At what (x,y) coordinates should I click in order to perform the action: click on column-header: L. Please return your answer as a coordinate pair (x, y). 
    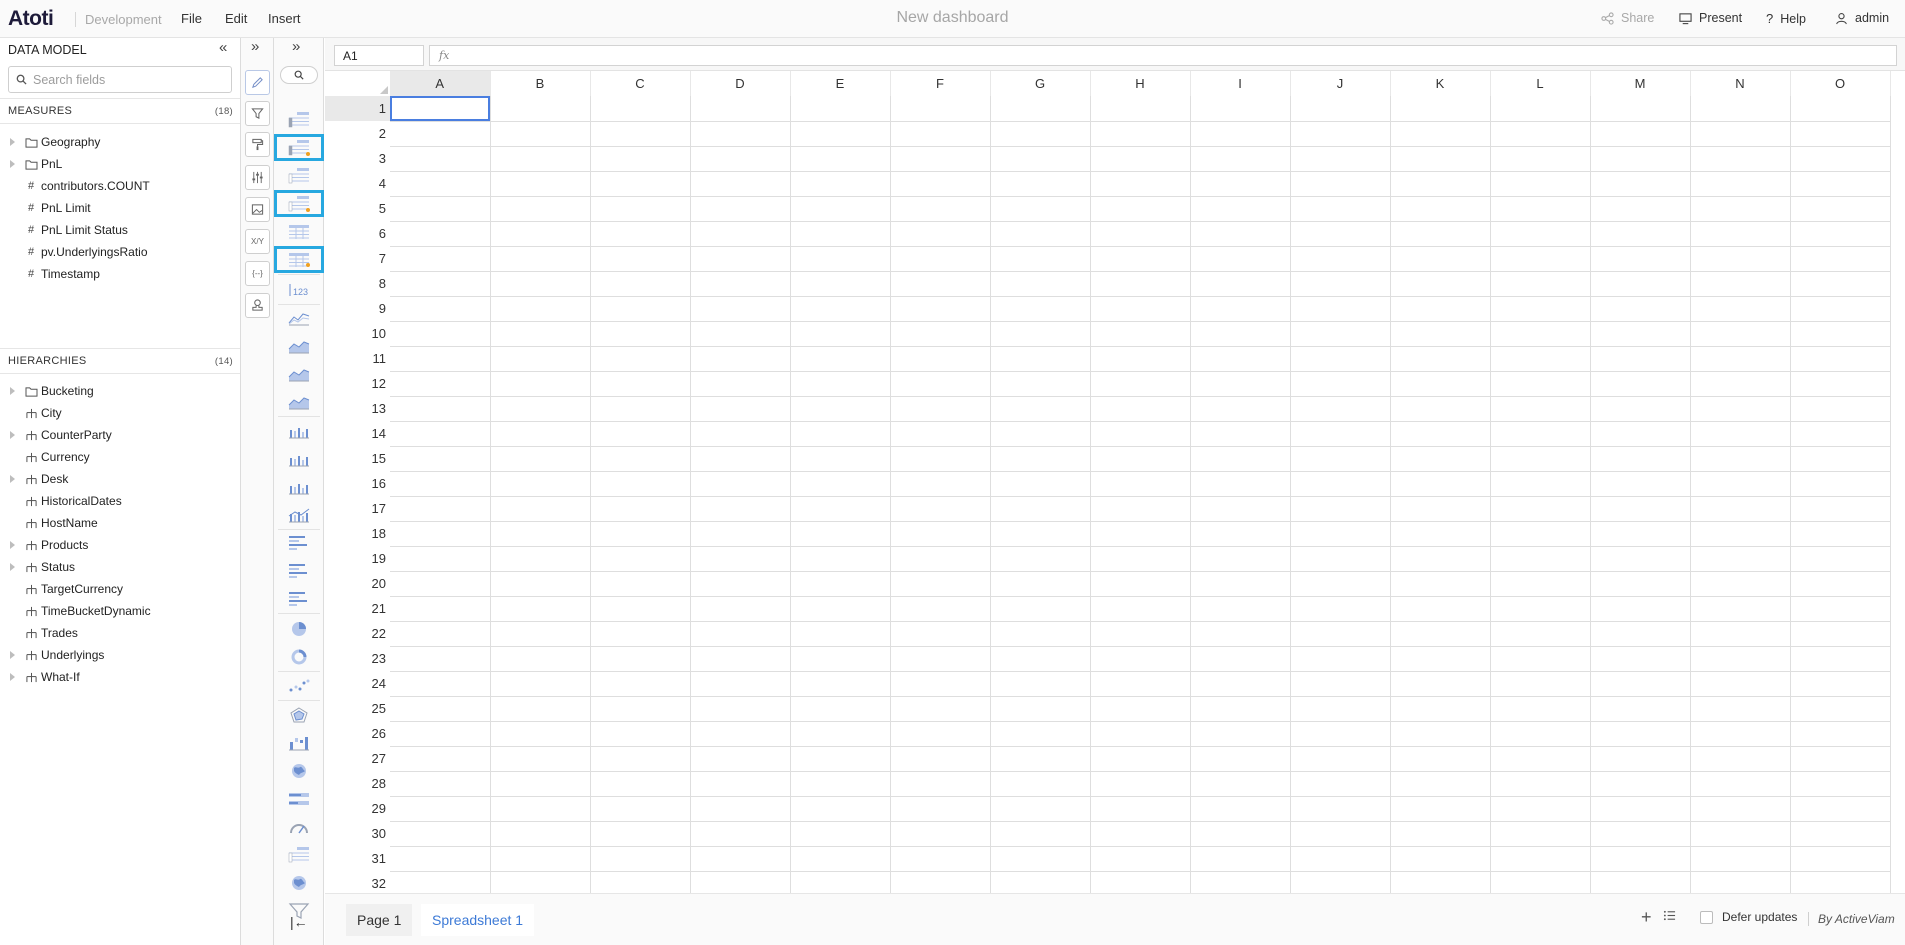
    Looking at the image, I should click on (1540, 83).